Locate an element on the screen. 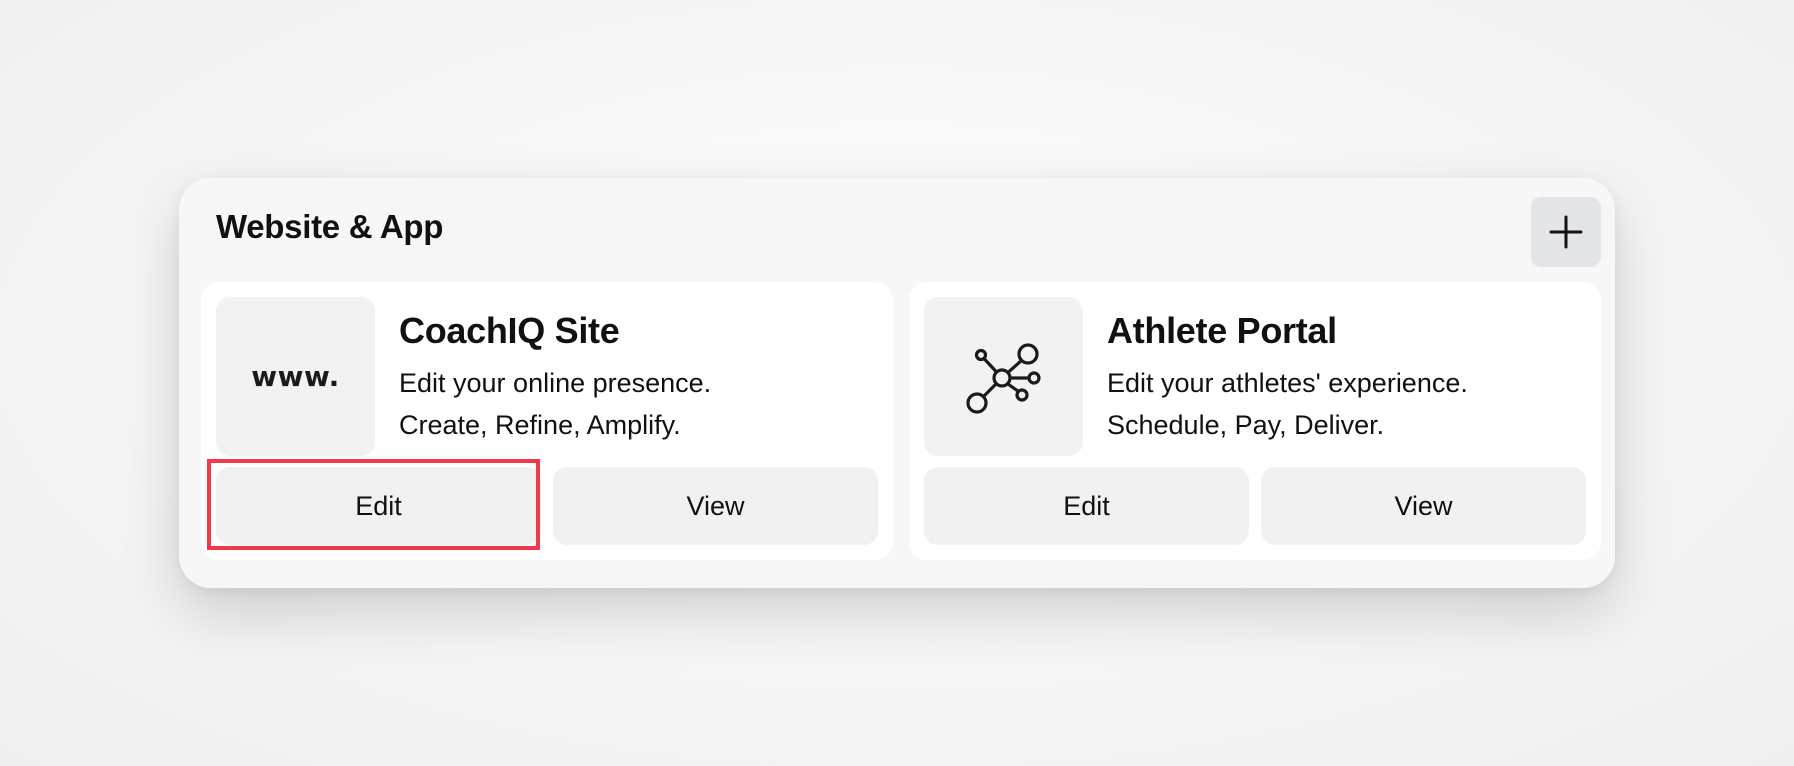 Image resolution: width=1794 pixels, height=766 pixels. view-site-button: View is located at coordinates (715, 506).